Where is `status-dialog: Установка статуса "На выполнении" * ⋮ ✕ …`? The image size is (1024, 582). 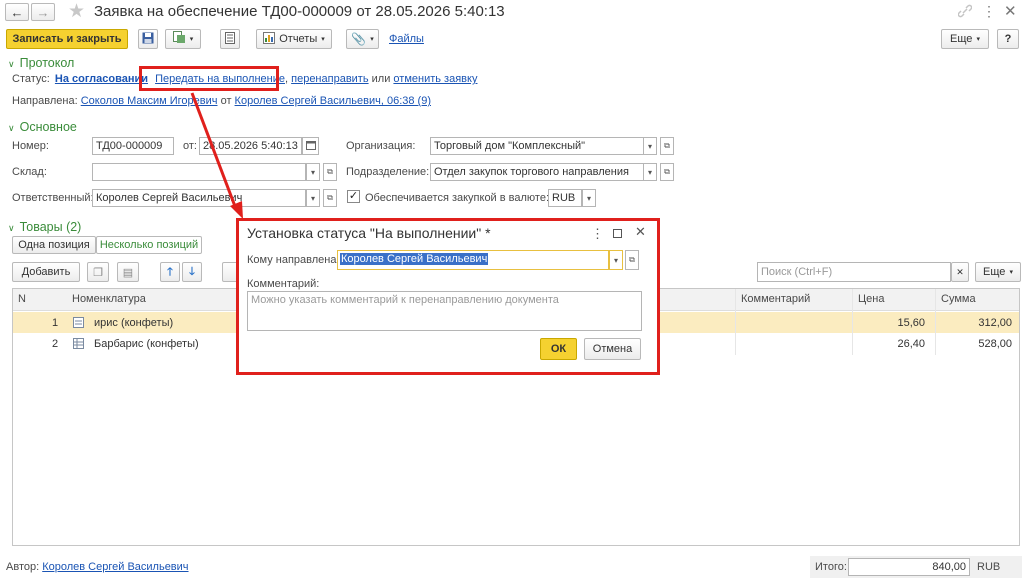
status-dialog: Установка статуса "На выполнении" * ⋮ ✕ … is located at coordinates (448, 296).